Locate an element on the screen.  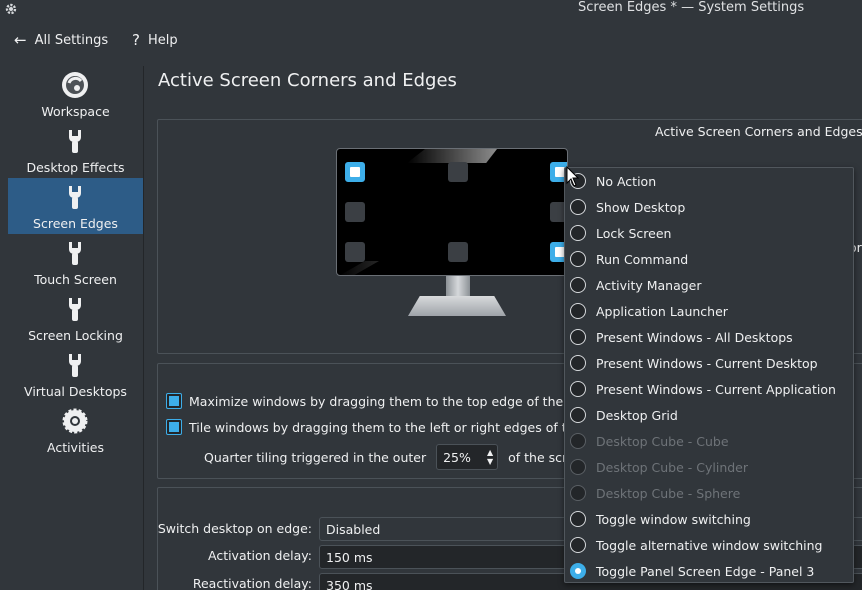
sidebar-item-label: Screen Locking is located at coordinates (75, 335).